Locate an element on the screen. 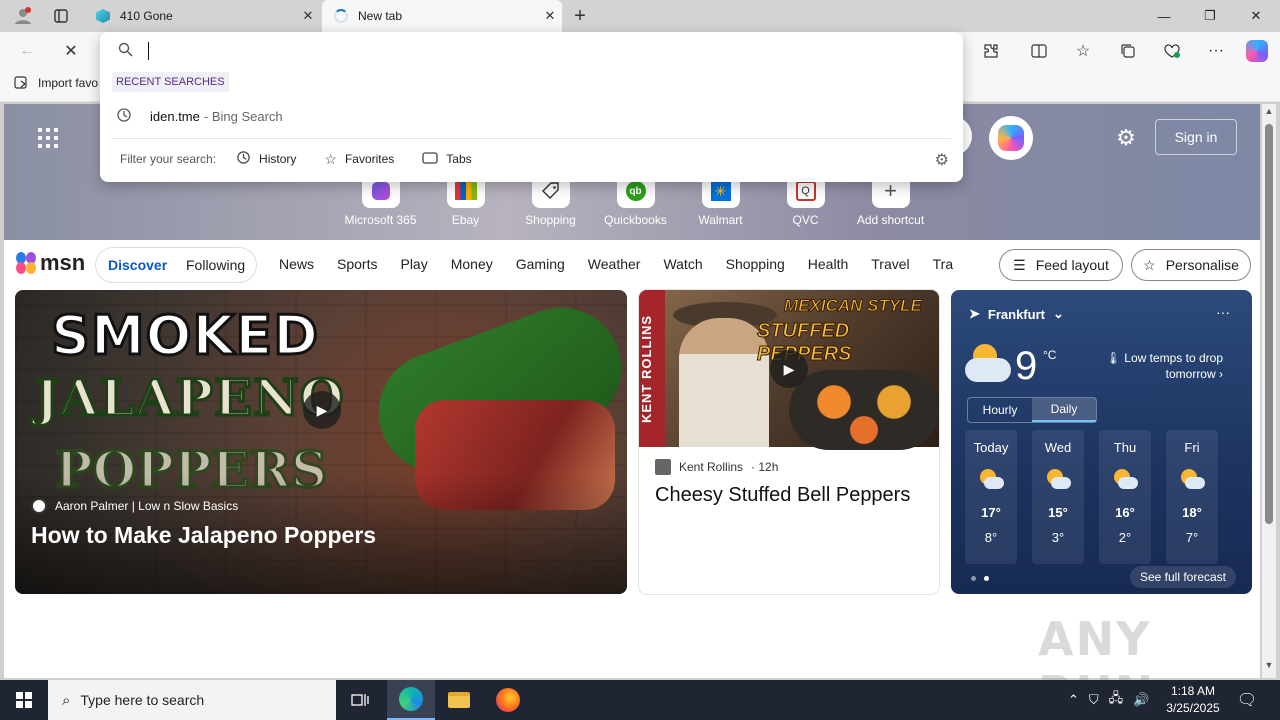 This screenshot has height=720, width=1280. thermometer-icon: 🌡 is located at coordinates (1113, 358).